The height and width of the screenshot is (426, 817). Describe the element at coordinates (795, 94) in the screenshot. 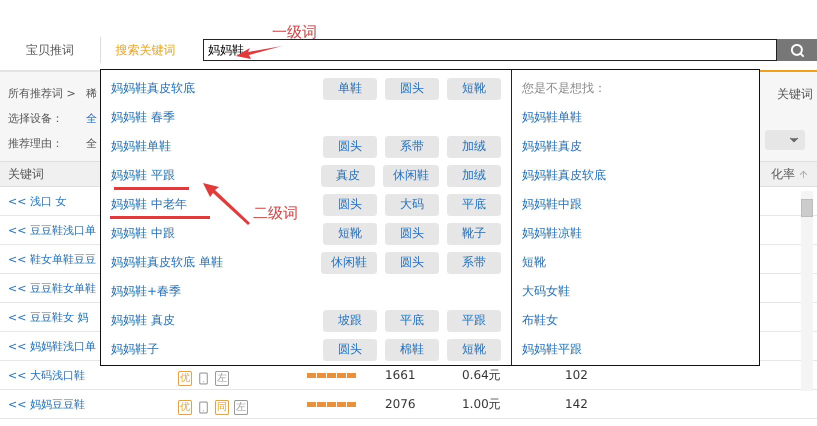

I see `header-text: 关键词` at that location.